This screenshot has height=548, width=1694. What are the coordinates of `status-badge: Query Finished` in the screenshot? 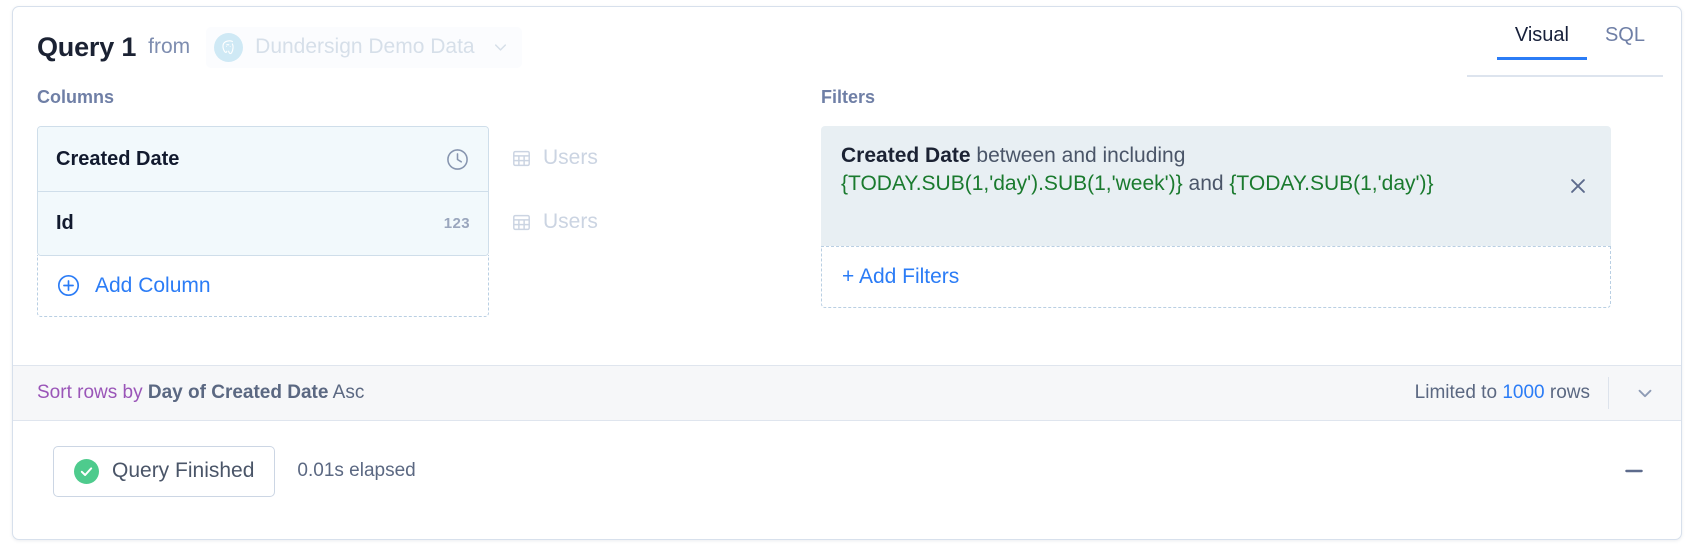 It's located at (164, 471).